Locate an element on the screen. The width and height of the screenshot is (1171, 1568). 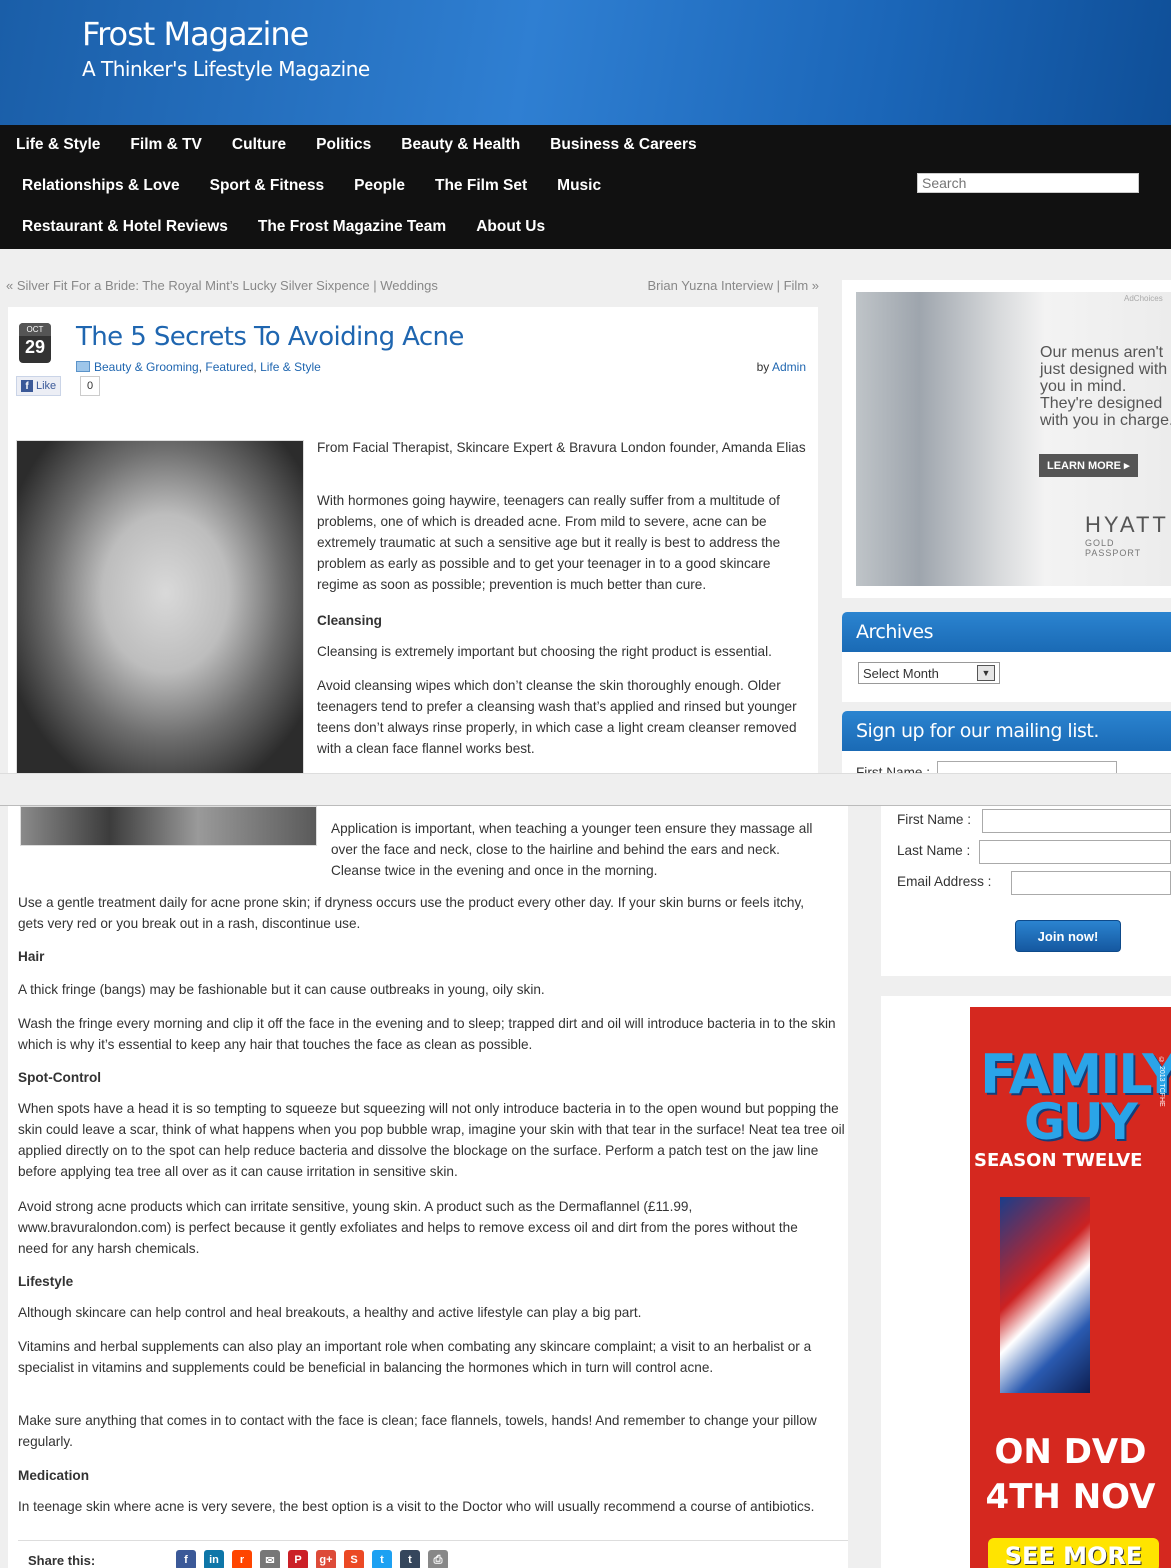
nav-item-the-film-set: The Film Set is located at coordinates (481, 186).